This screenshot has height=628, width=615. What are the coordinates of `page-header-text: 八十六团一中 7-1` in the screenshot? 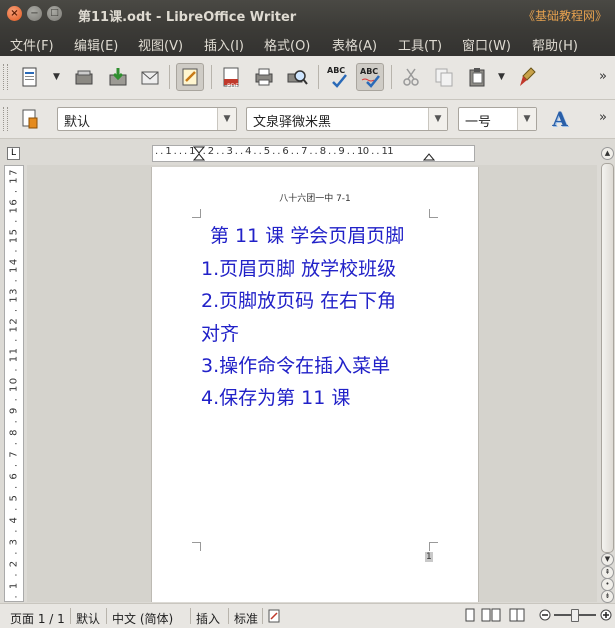 It's located at (315, 197).